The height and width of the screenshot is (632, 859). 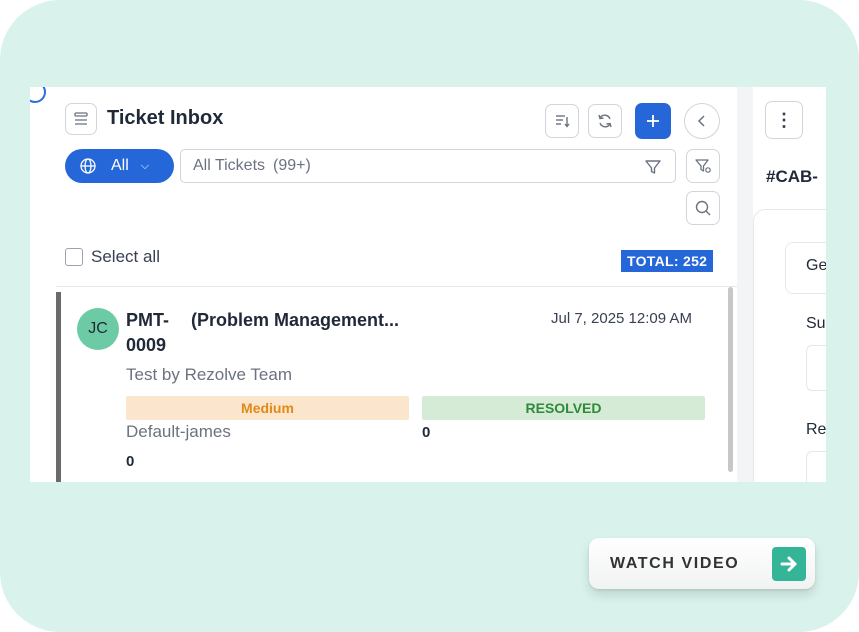 I want to click on advanced-filter-button, so click(x=703, y=166).